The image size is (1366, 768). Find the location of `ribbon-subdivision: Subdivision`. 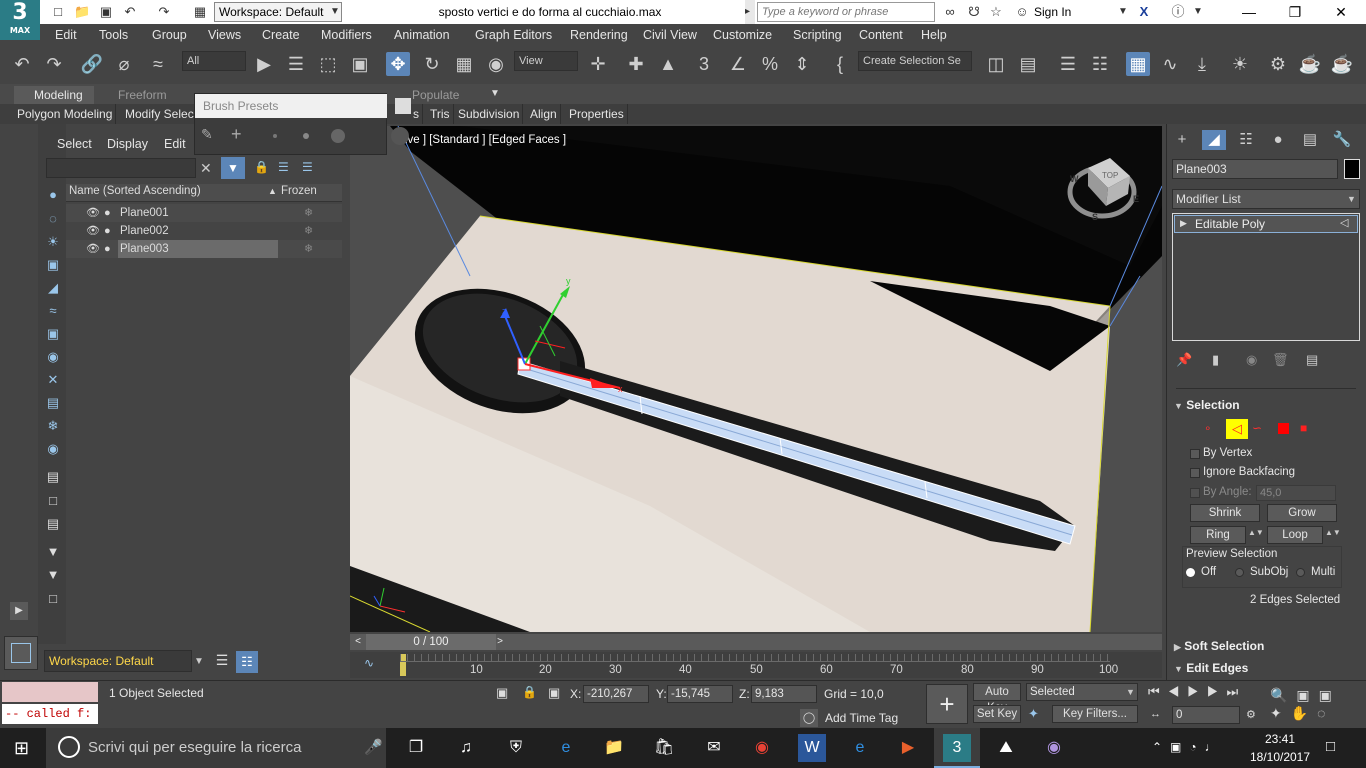

ribbon-subdivision: Subdivision is located at coordinates (489, 114).